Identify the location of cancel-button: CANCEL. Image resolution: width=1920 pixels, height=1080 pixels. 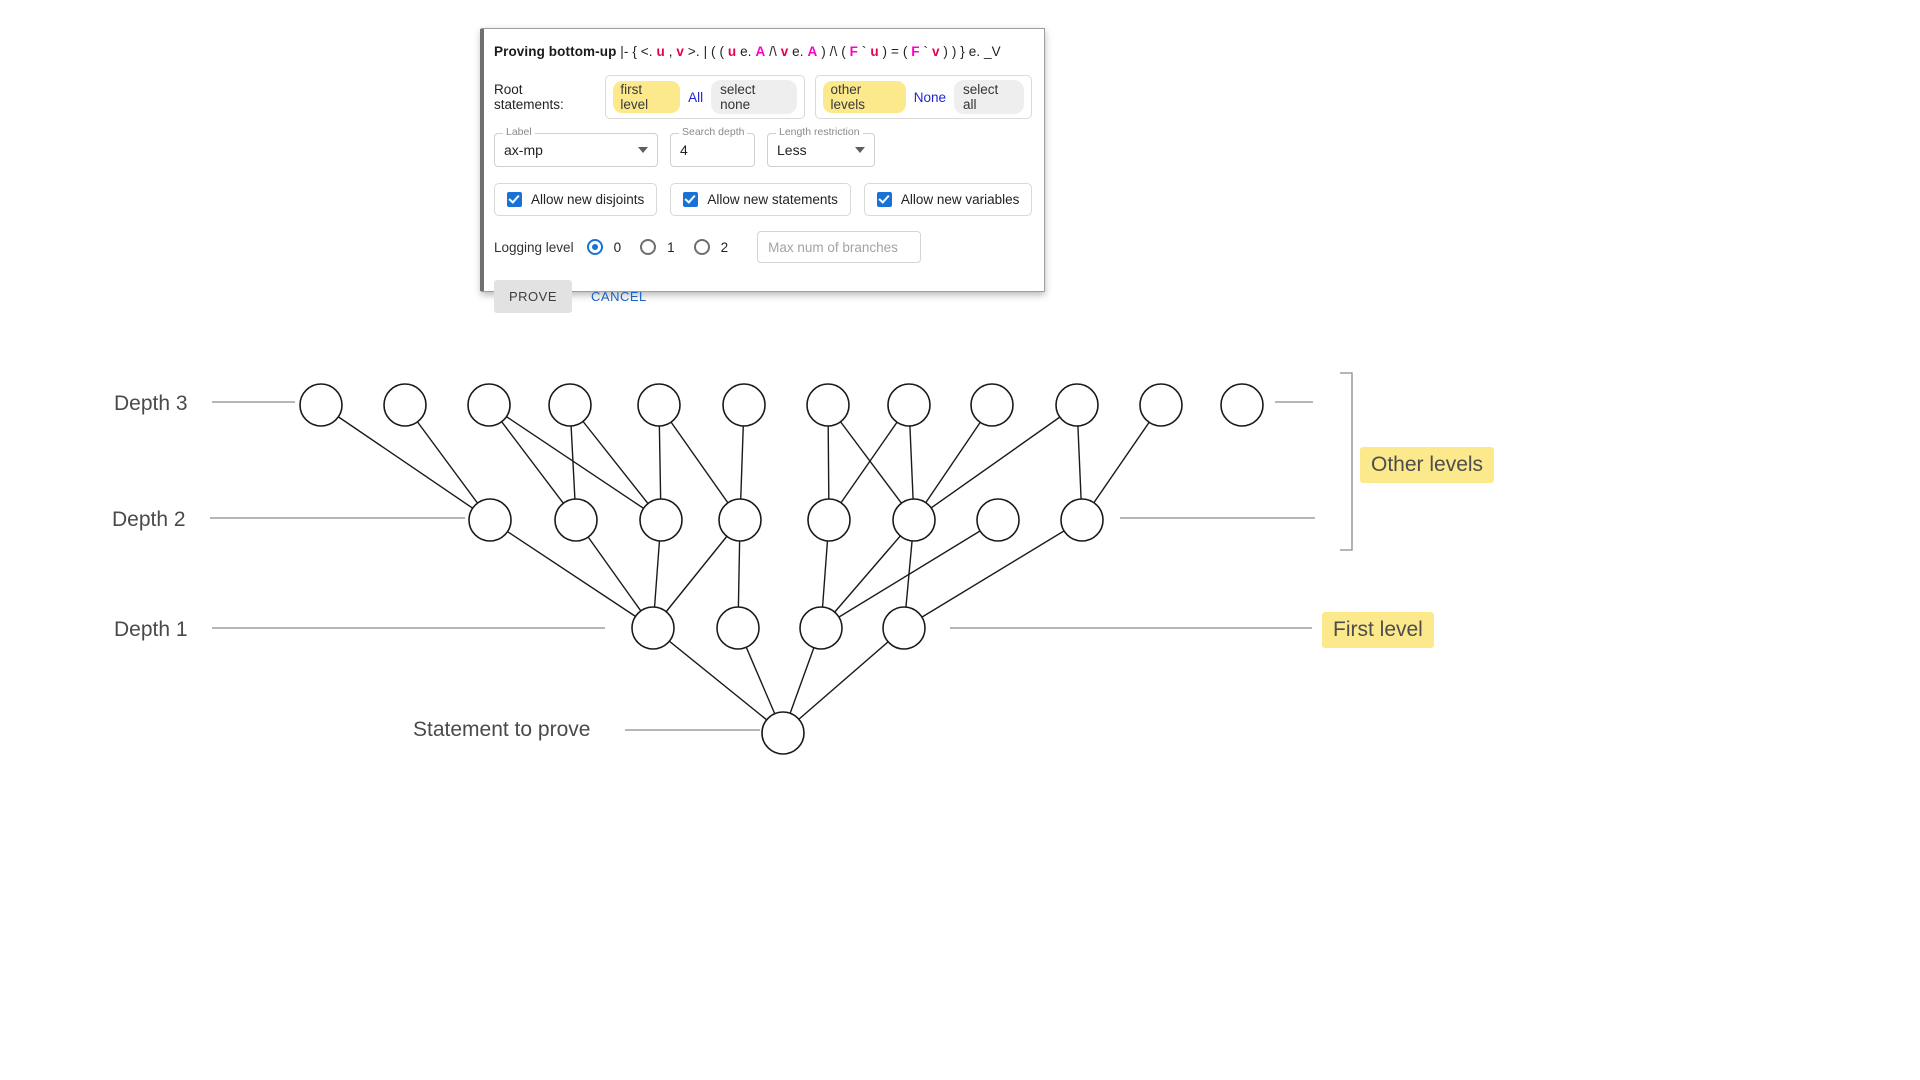
(619, 296).